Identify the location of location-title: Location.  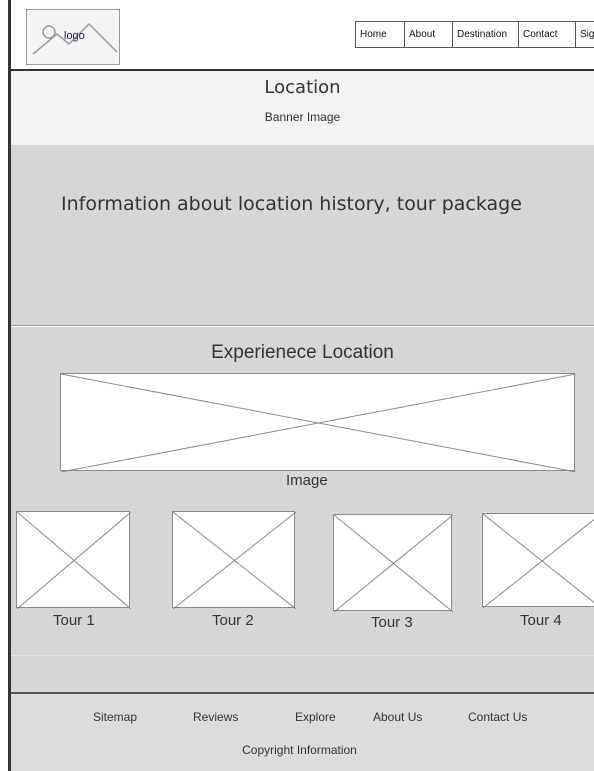
(302, 87).